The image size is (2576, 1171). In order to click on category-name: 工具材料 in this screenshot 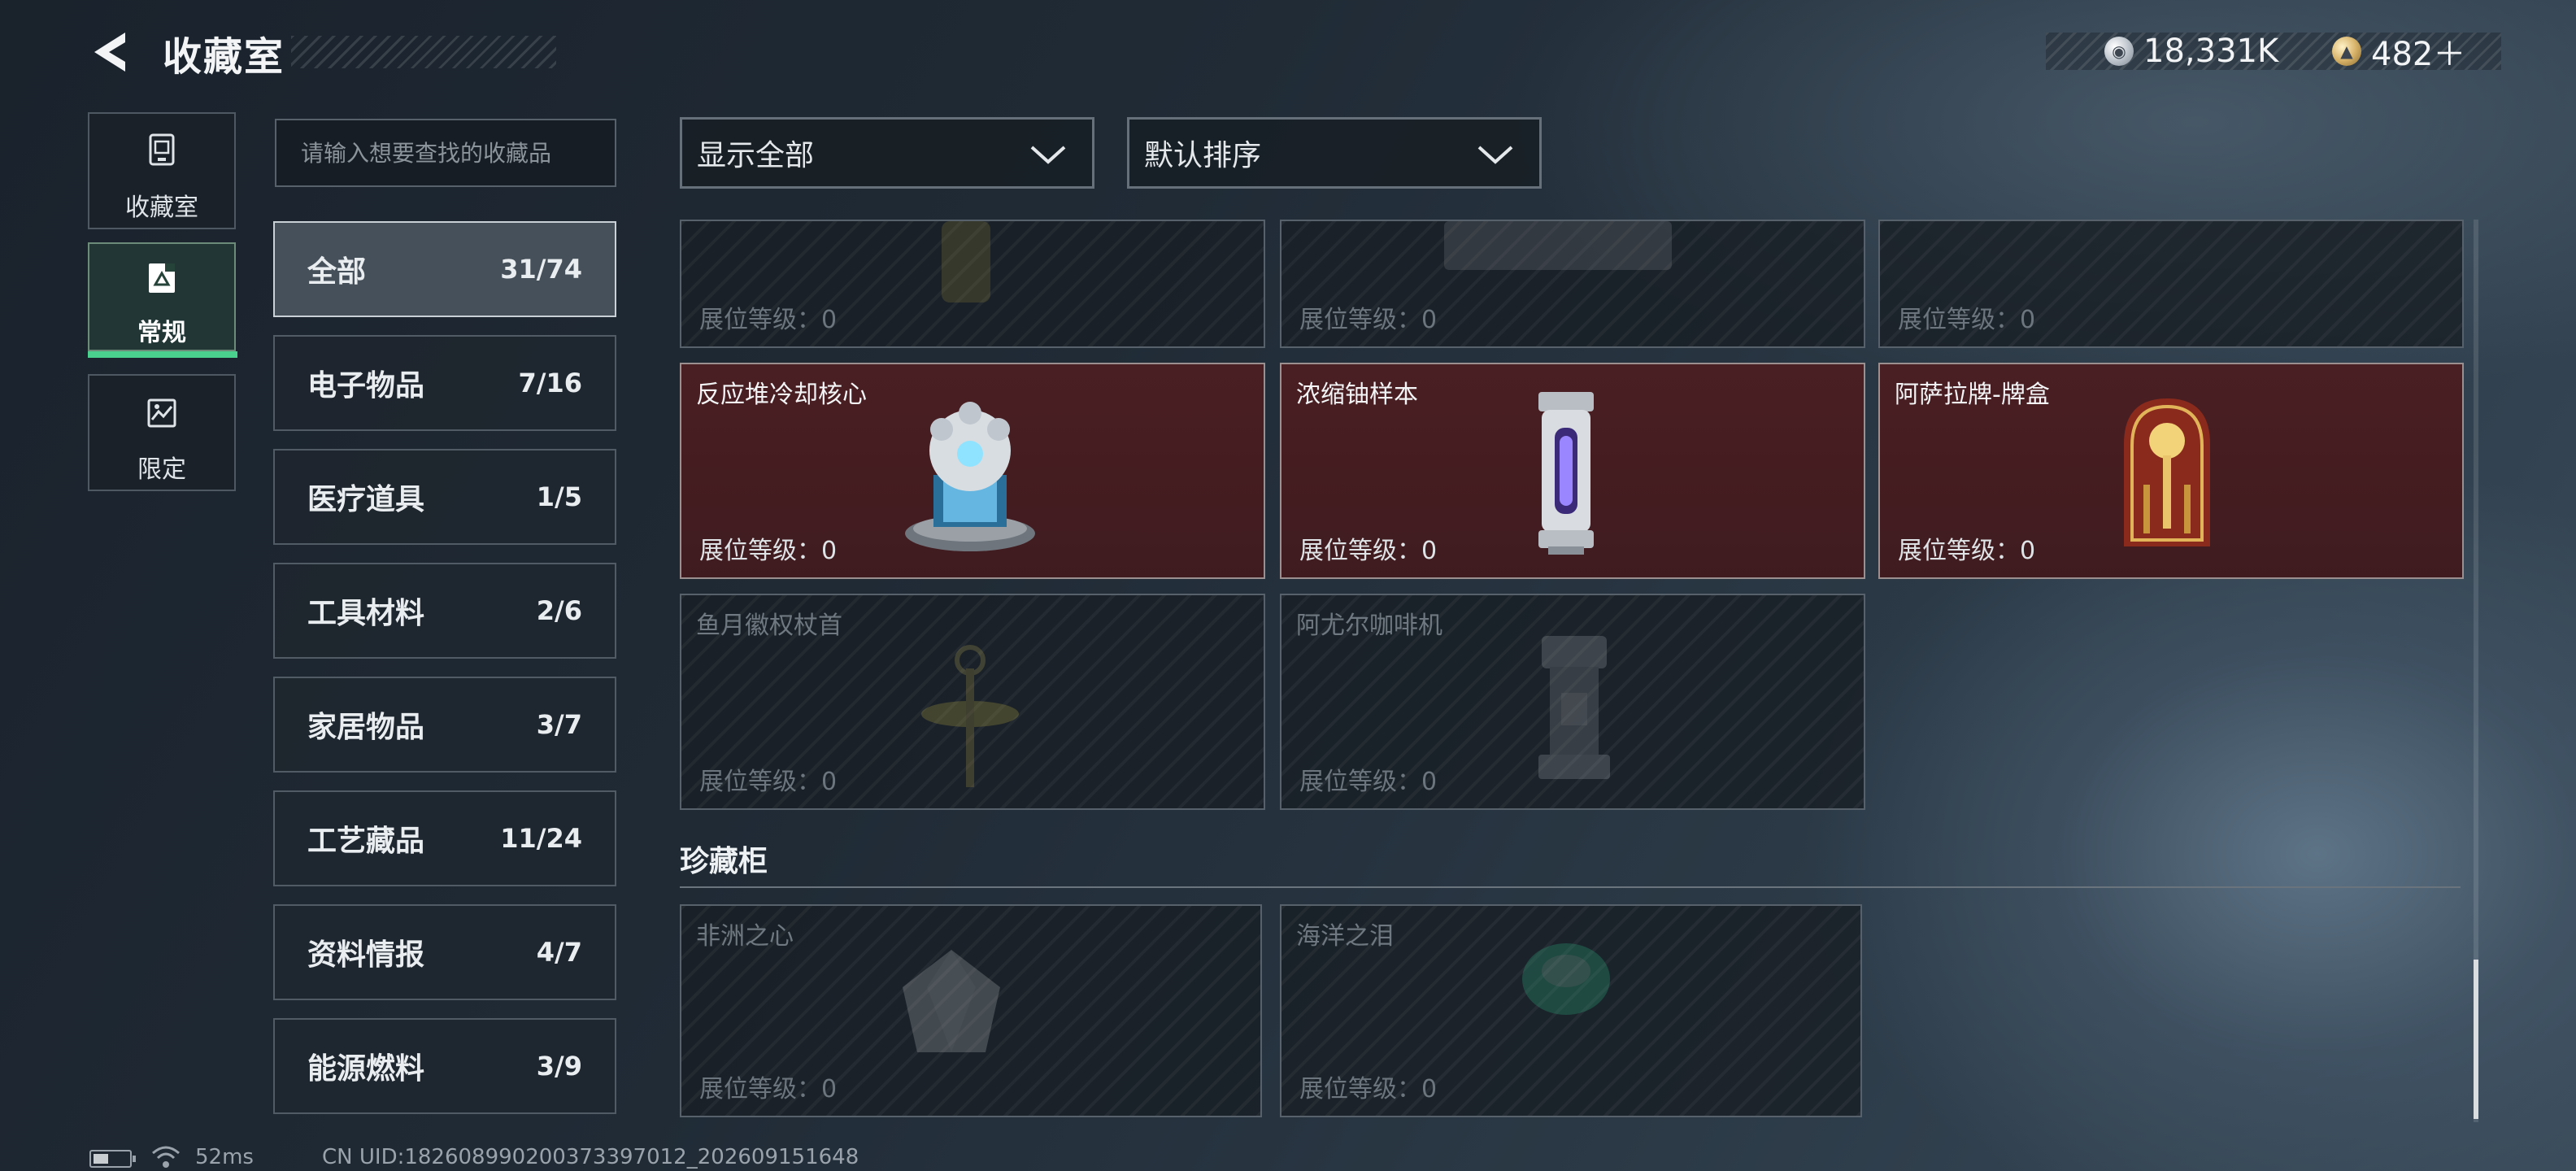, I will do `click(366, 613)`.